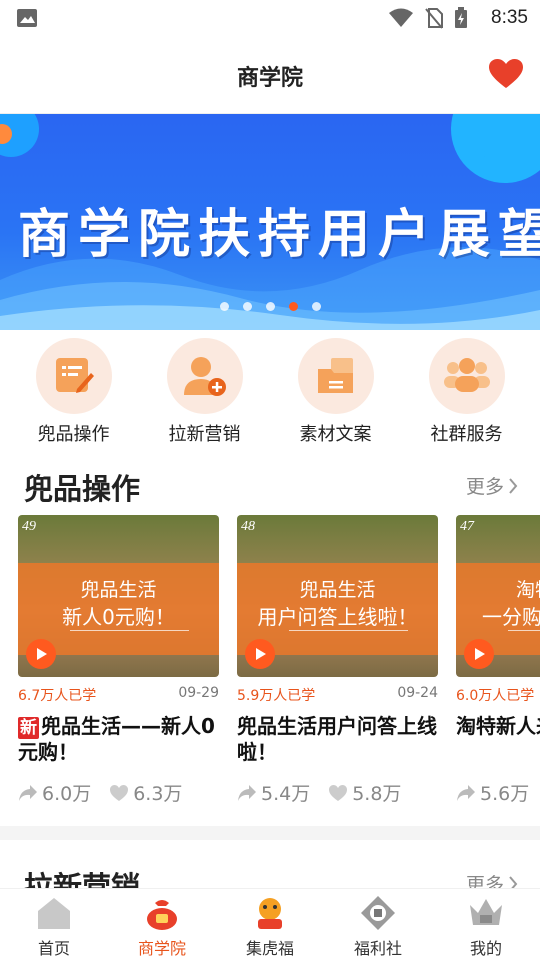  I want to click on quick-menu-item-recruit: 拉新营销, so click(205, 393).